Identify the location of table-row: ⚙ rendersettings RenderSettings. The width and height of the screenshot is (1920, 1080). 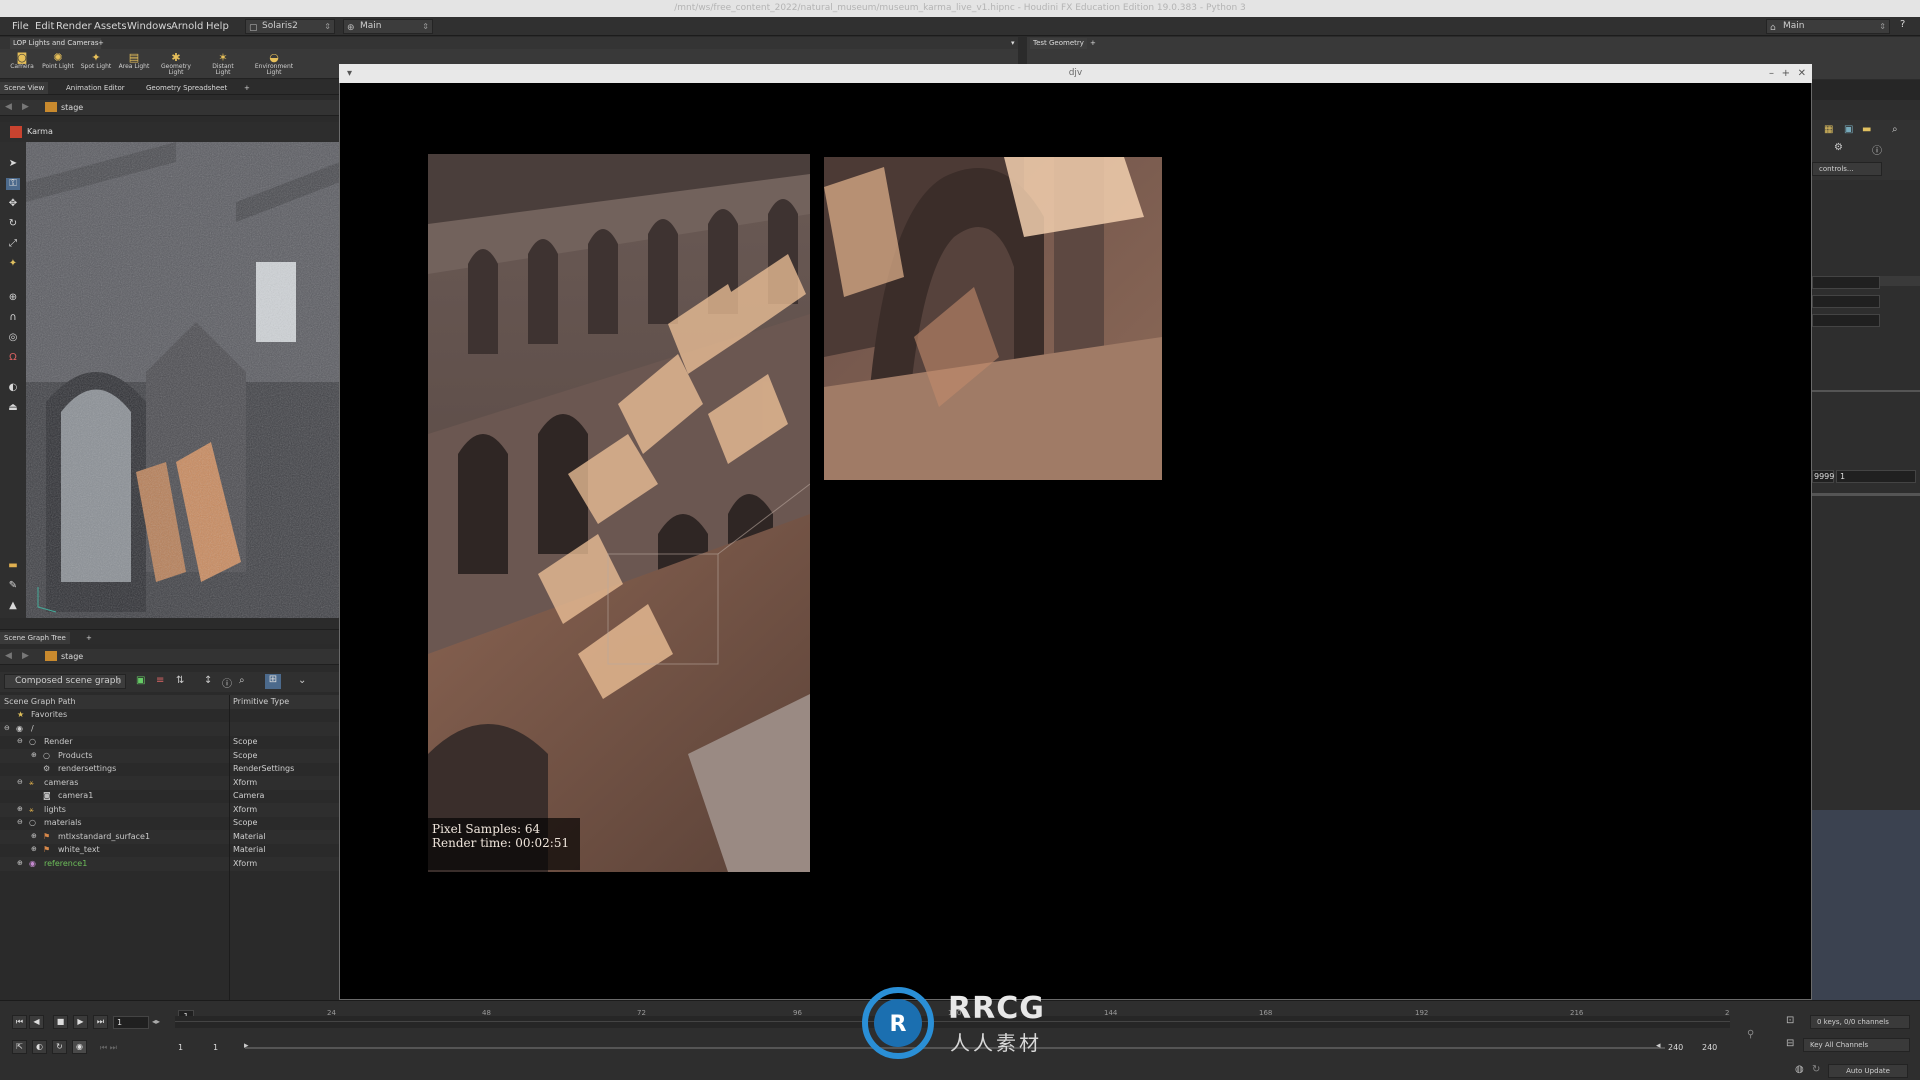
(170, 769).